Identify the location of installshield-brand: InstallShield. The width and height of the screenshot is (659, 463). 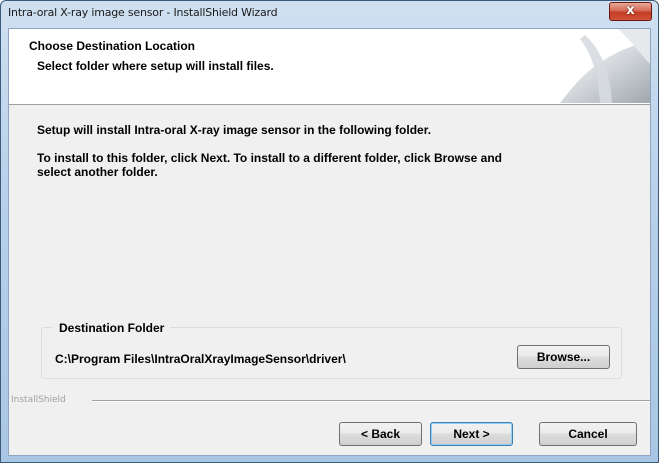
(38, 400).